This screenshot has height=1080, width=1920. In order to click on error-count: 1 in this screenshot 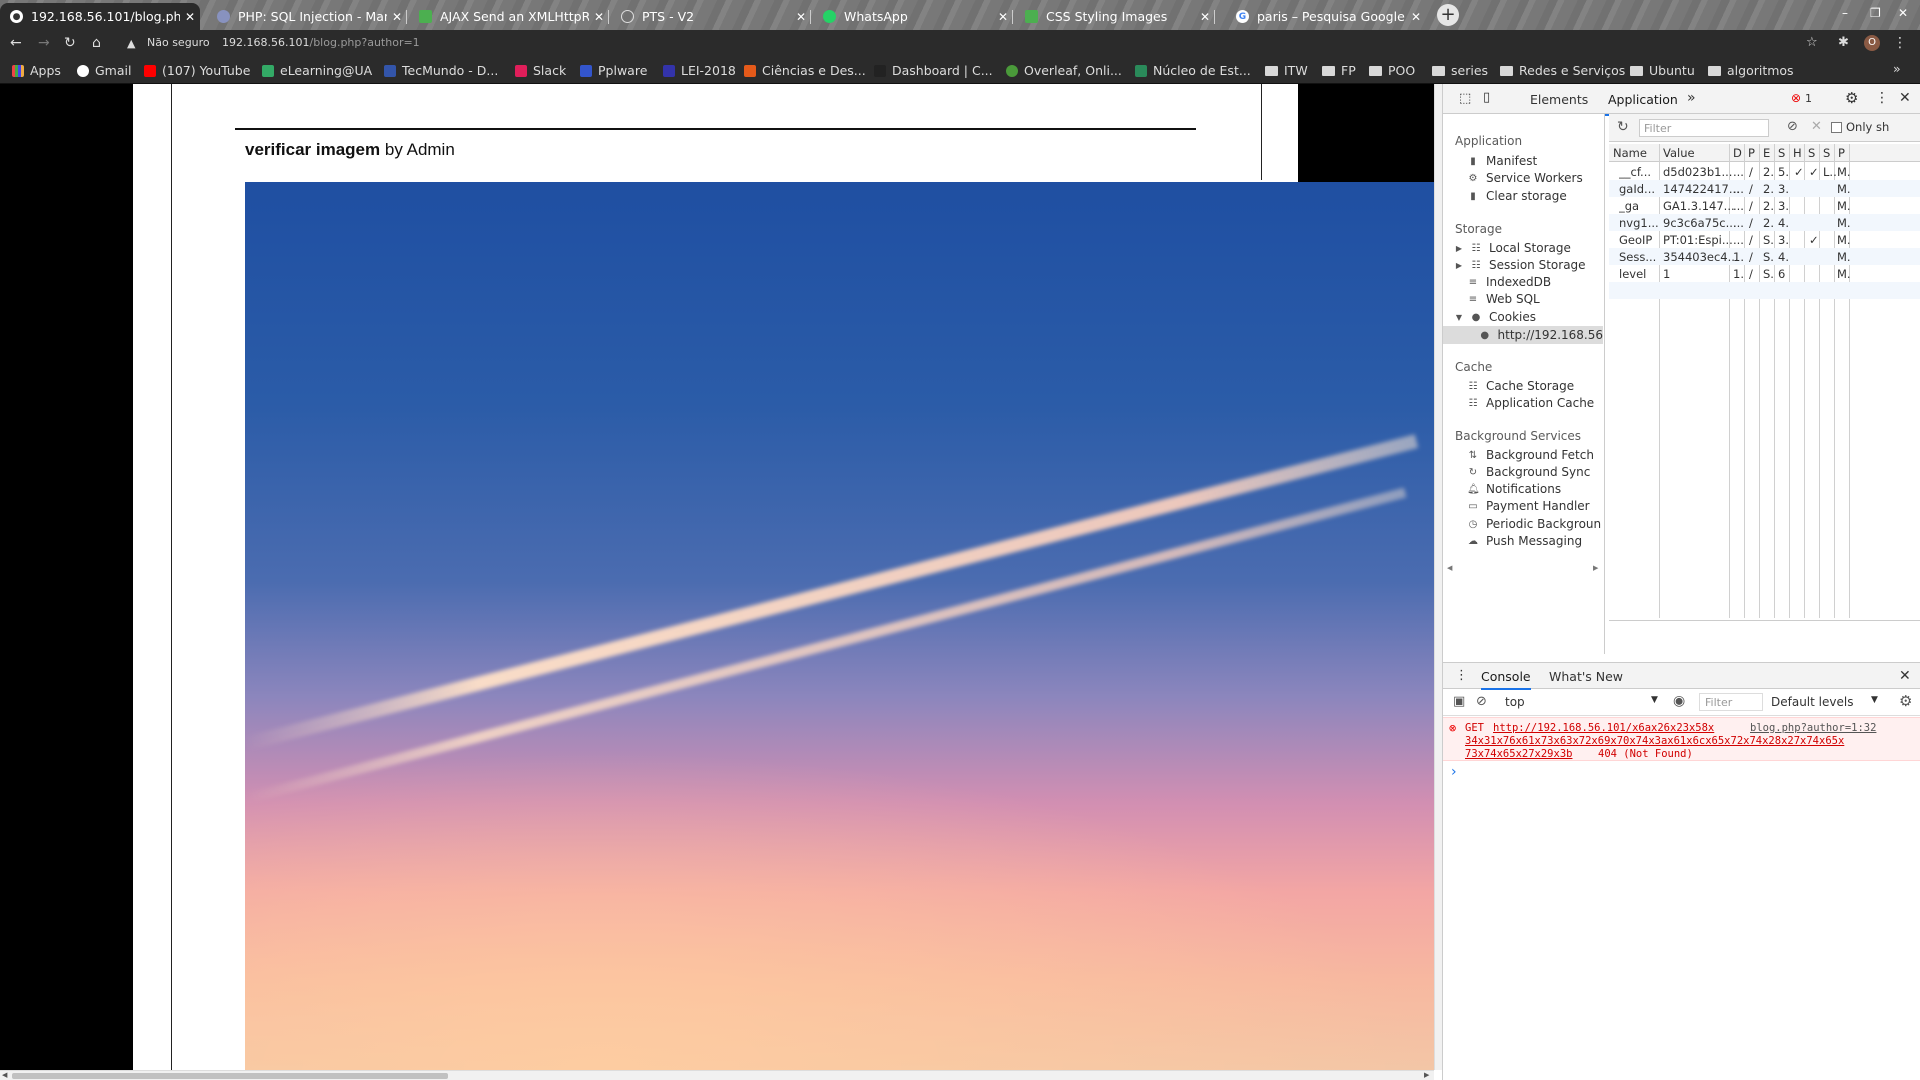, I will do `click(1808, 98)`.